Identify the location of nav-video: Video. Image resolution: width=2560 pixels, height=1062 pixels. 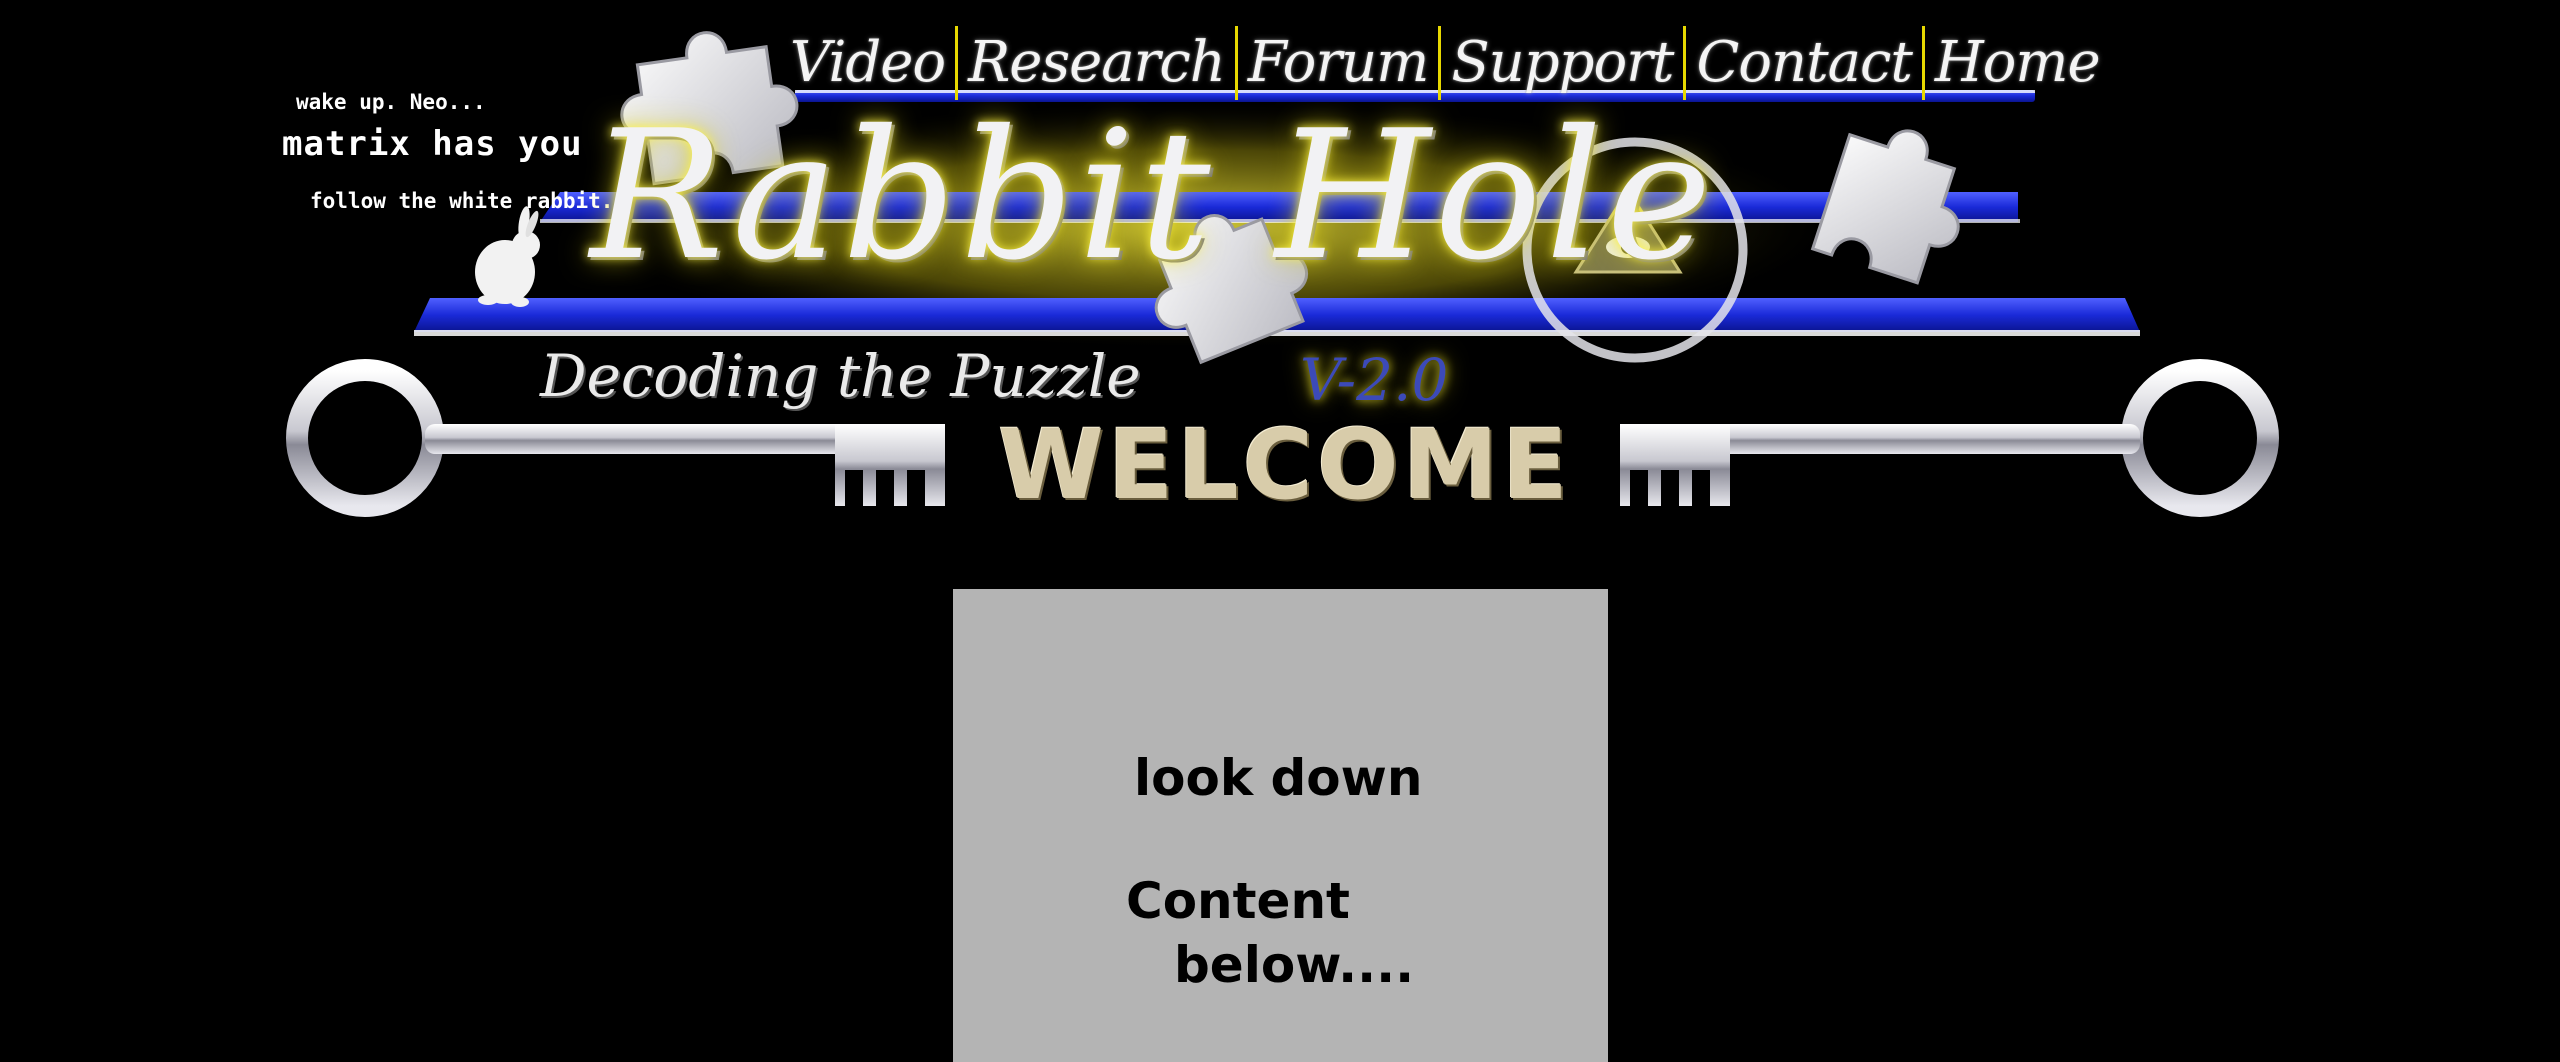
(867, 63).